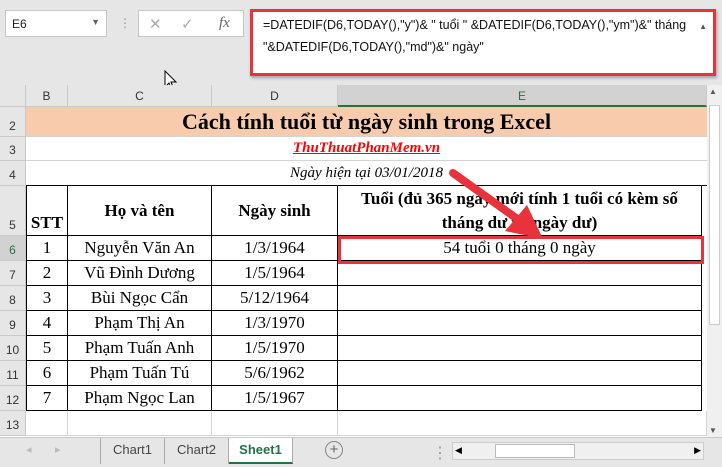  Describe the element at coordinates (578, 451) in the screenshot. I see `horizontal-scrollbar: ◀ ▶` at that location.